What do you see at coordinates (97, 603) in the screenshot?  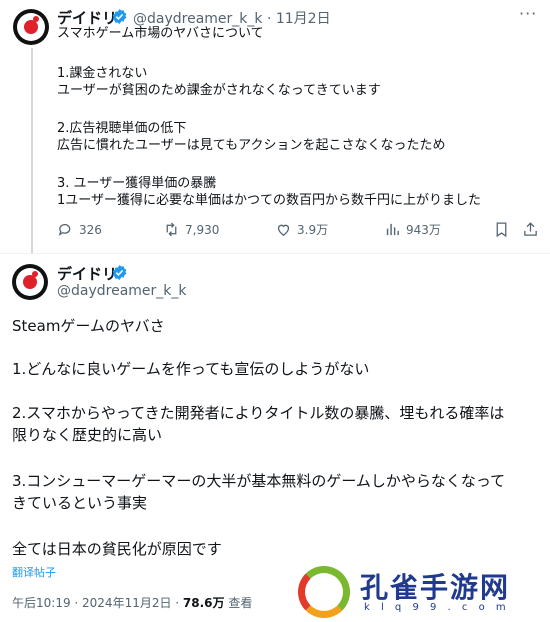 I see `post-time: 午后10:19 · 2024年11月2日 ·` at bounding box center [97, 603].